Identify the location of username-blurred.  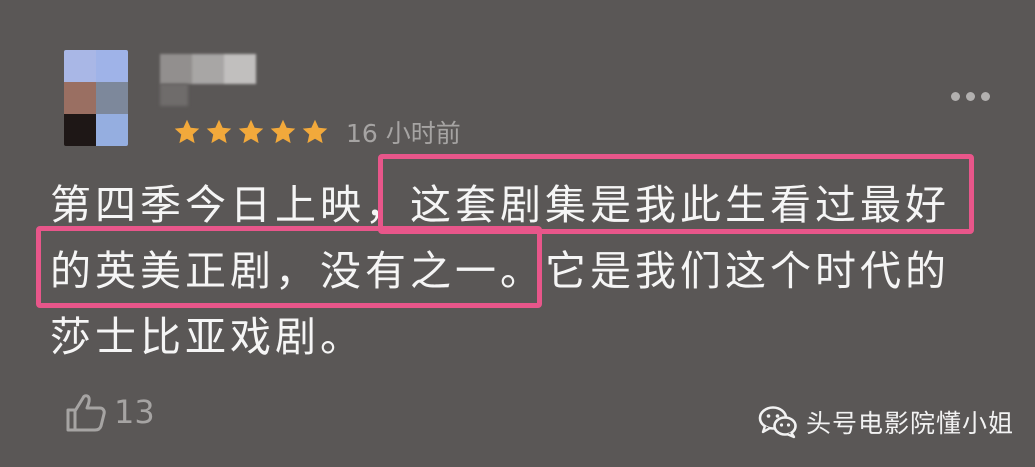
(208, 69).